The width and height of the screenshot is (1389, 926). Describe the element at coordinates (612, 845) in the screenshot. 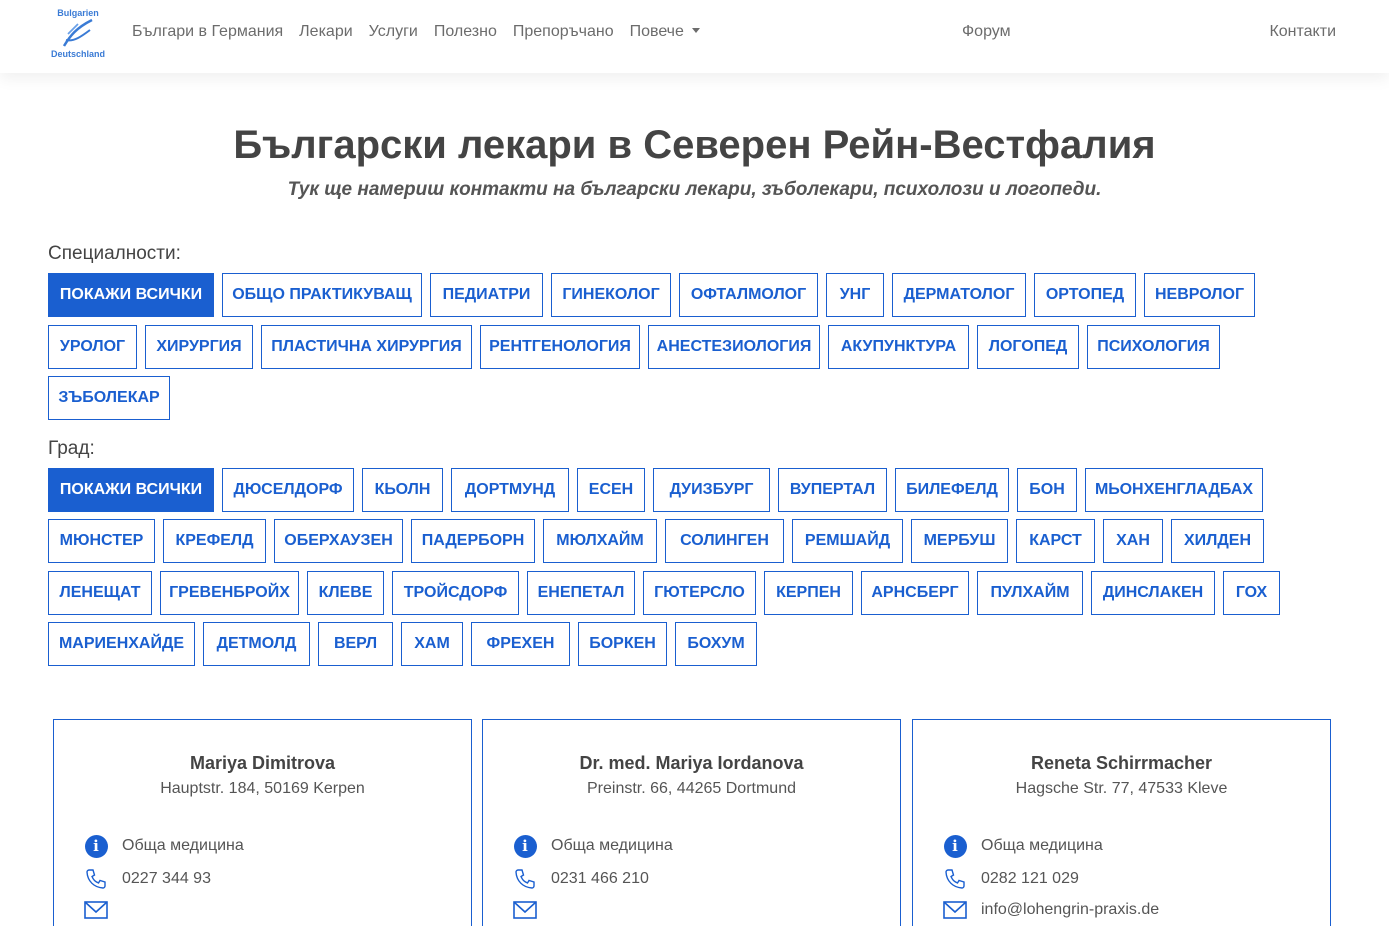

I see `doctor-specialty: Обща медицина` at that location.